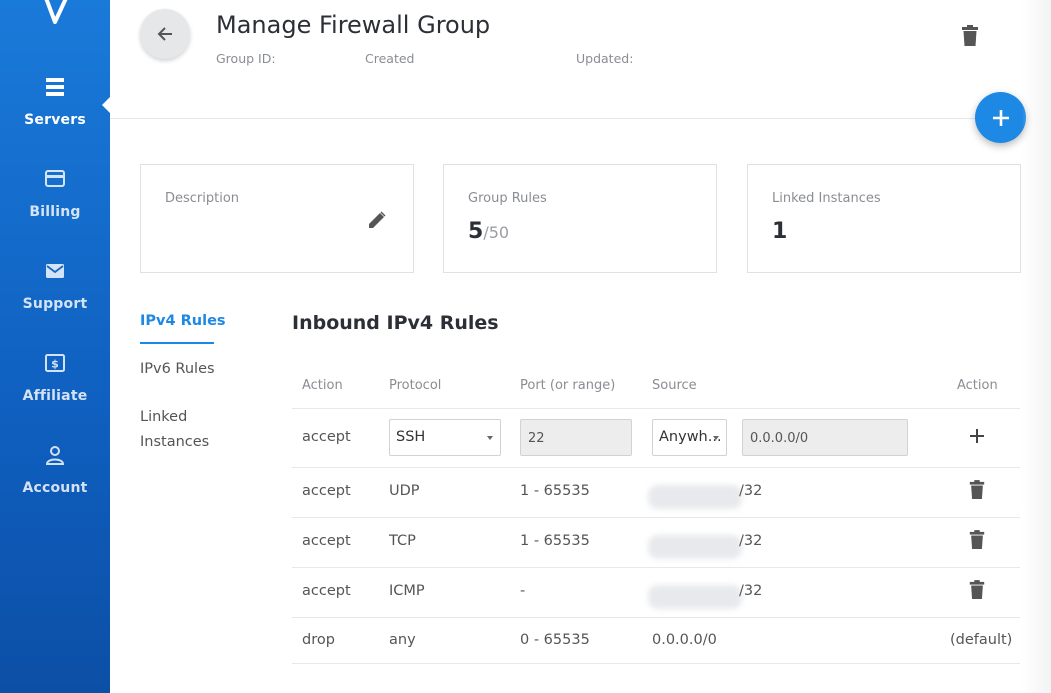  Describe the element at coordinates (402, 541) in the screenshot. I see `rule-protocol: TCP` at that location.